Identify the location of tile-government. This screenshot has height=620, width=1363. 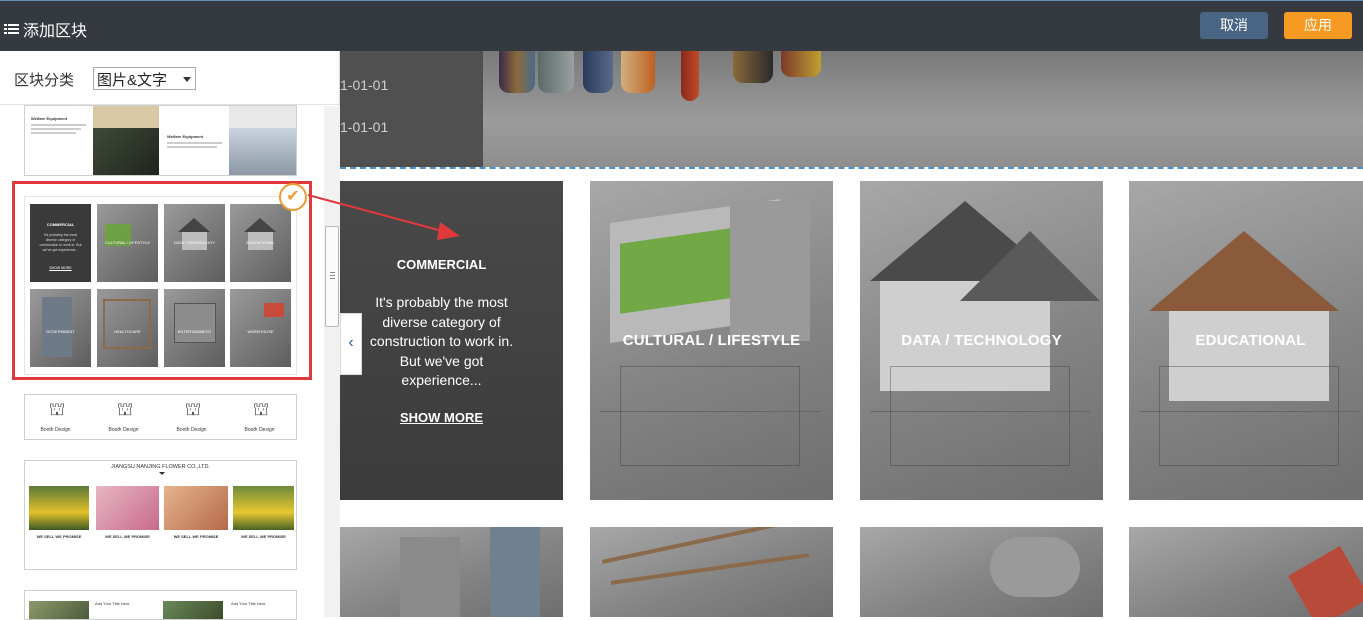
(451, 572).